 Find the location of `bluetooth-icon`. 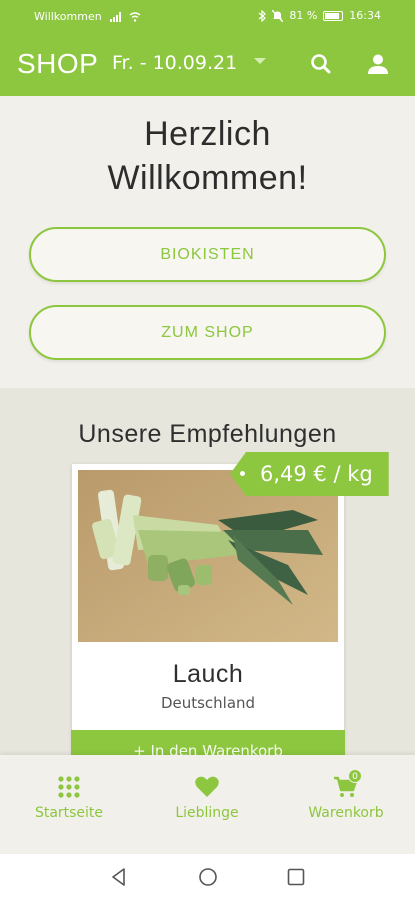

bluetooth-icon is located at coordinates (262, 15).